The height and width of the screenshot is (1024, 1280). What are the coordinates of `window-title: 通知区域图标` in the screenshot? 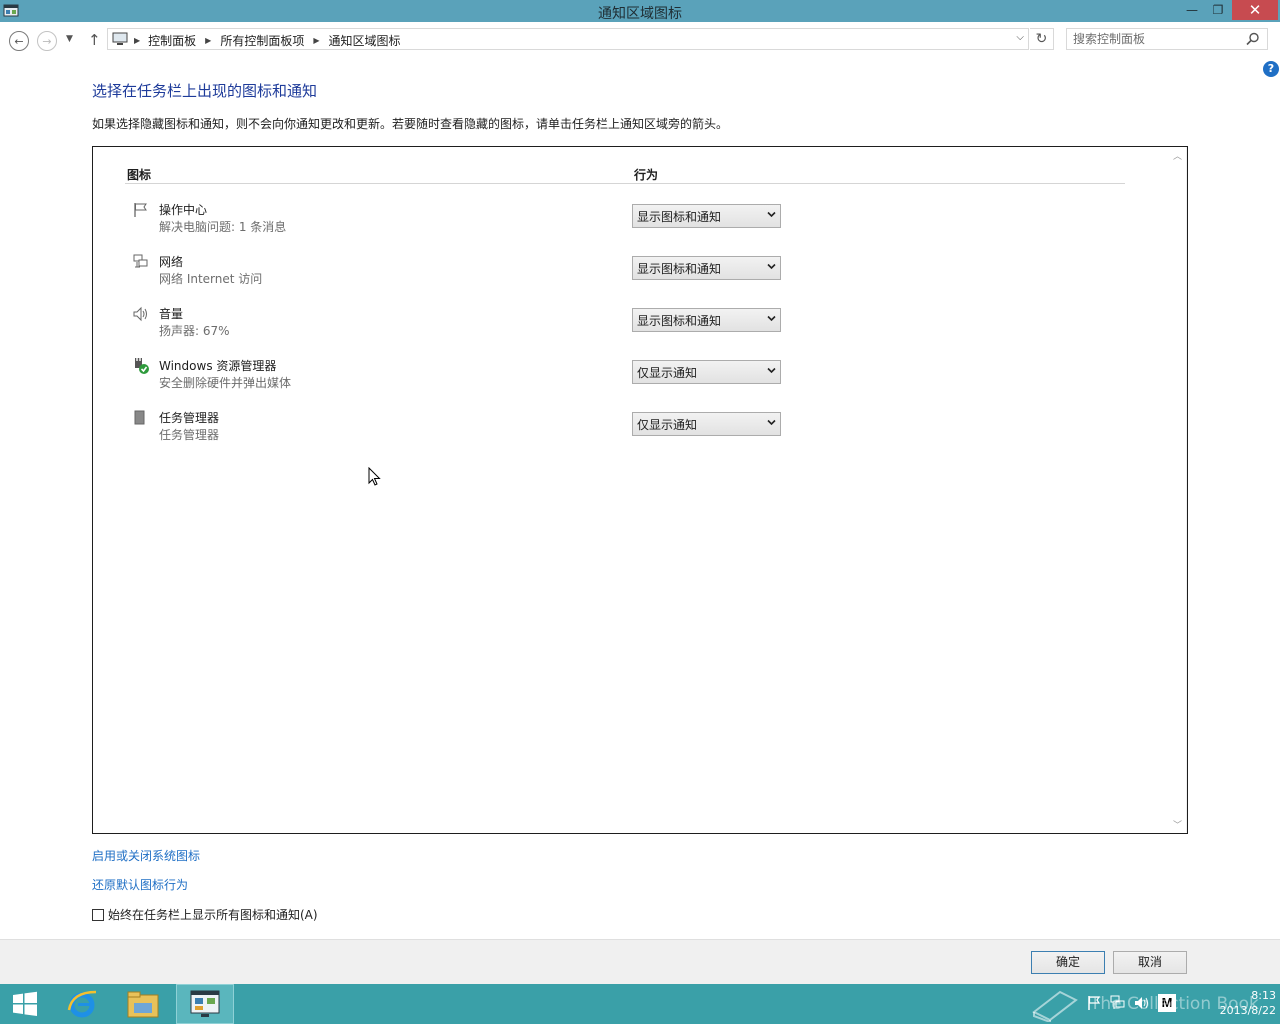 It's located at (640, 14).